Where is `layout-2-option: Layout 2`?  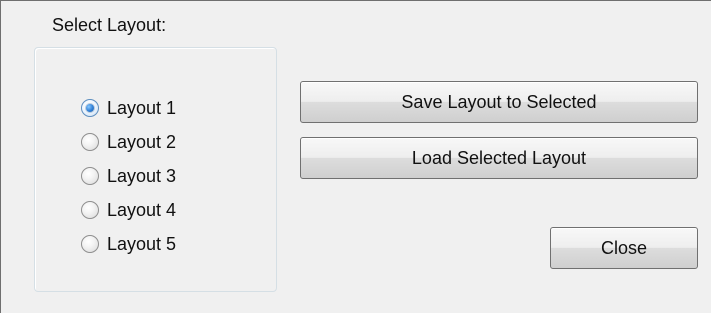
layout-2-option: Layout 2 is located at coordinates (128, 142).